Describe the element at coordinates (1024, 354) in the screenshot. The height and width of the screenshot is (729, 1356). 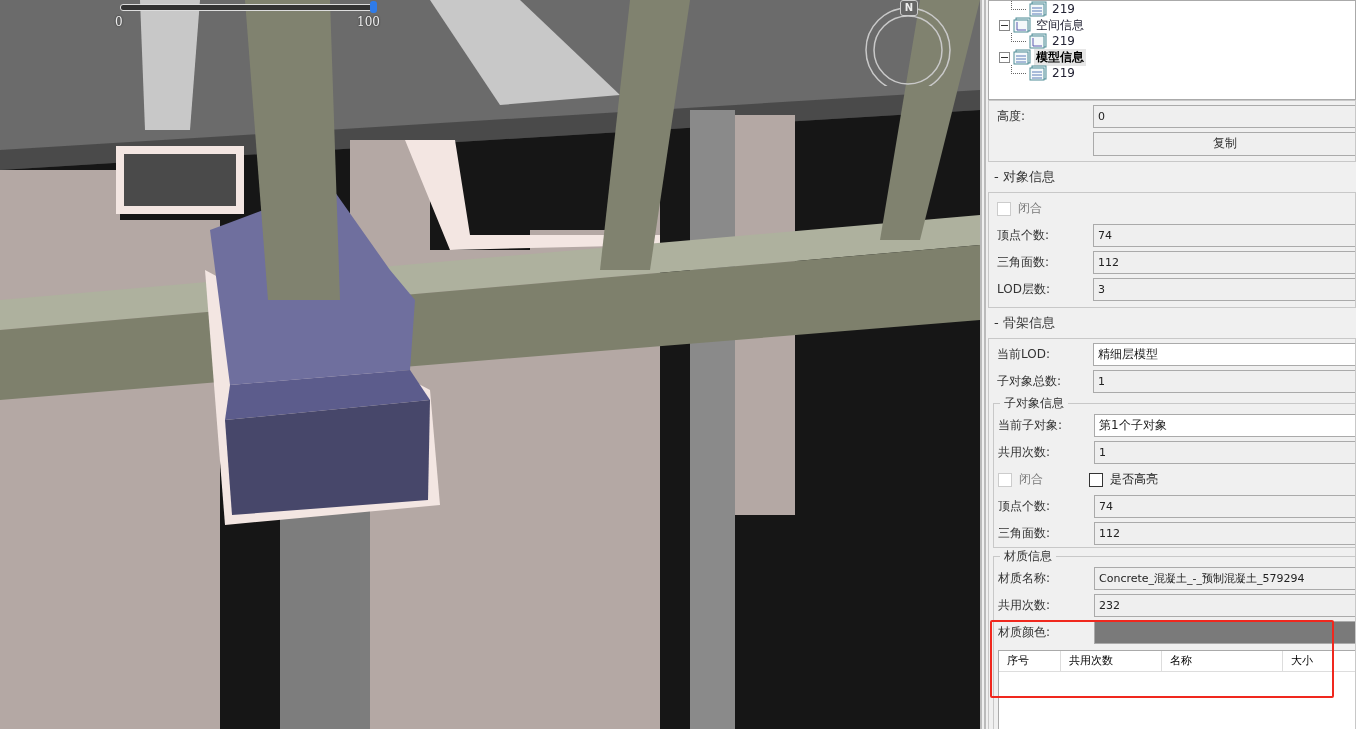
I see `field-label: 当前LOD:` at that location.